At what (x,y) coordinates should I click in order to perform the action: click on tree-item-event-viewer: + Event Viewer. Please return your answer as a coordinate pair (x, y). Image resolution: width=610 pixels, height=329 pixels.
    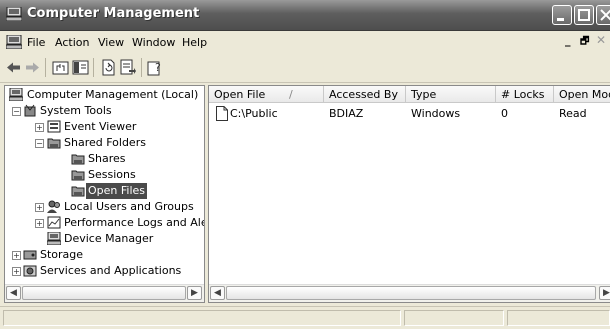
    Looking at the image, I should click on (104, 127).